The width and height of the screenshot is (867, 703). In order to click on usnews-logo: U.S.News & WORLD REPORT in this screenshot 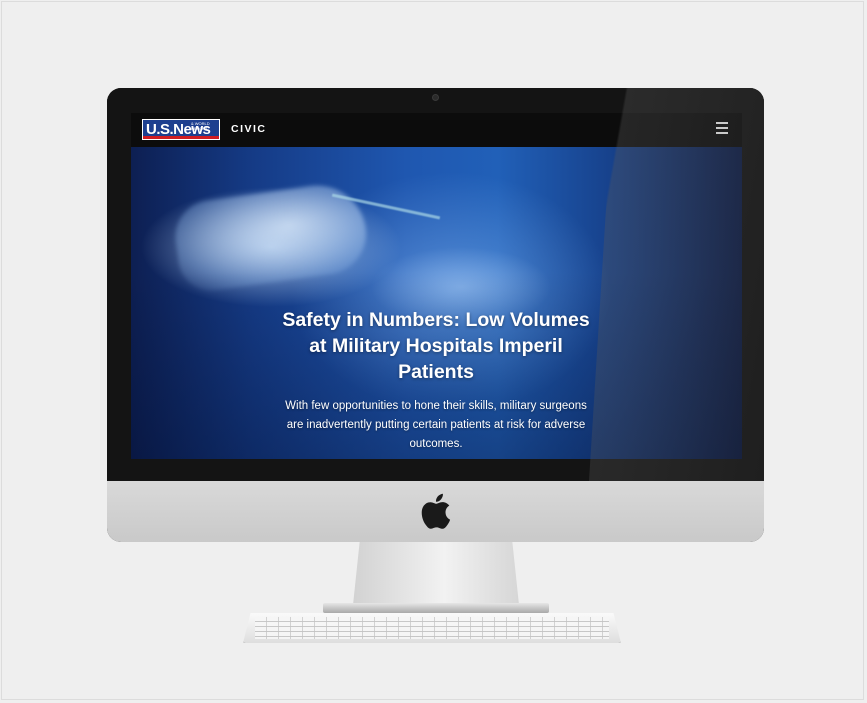, I will do `click(181, 129)`.